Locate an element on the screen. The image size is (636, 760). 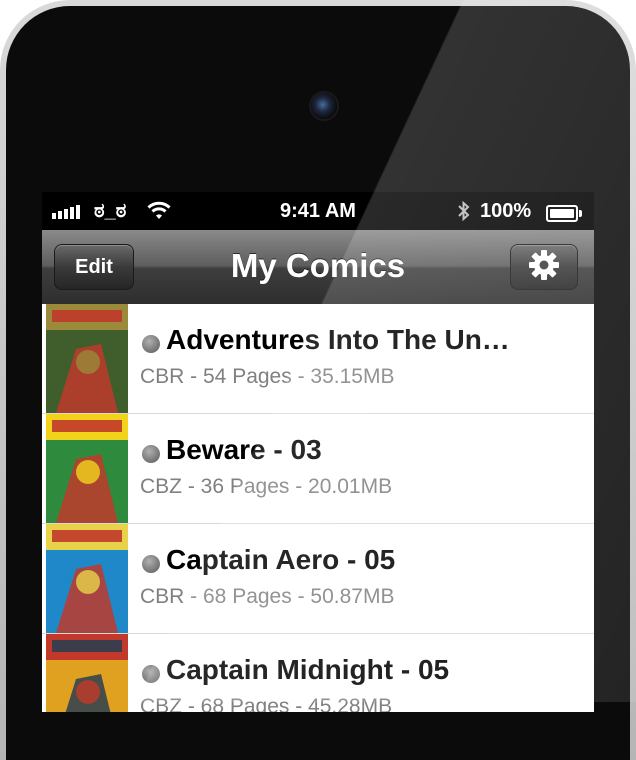
gear-icon is located at coordinates (544, 267).